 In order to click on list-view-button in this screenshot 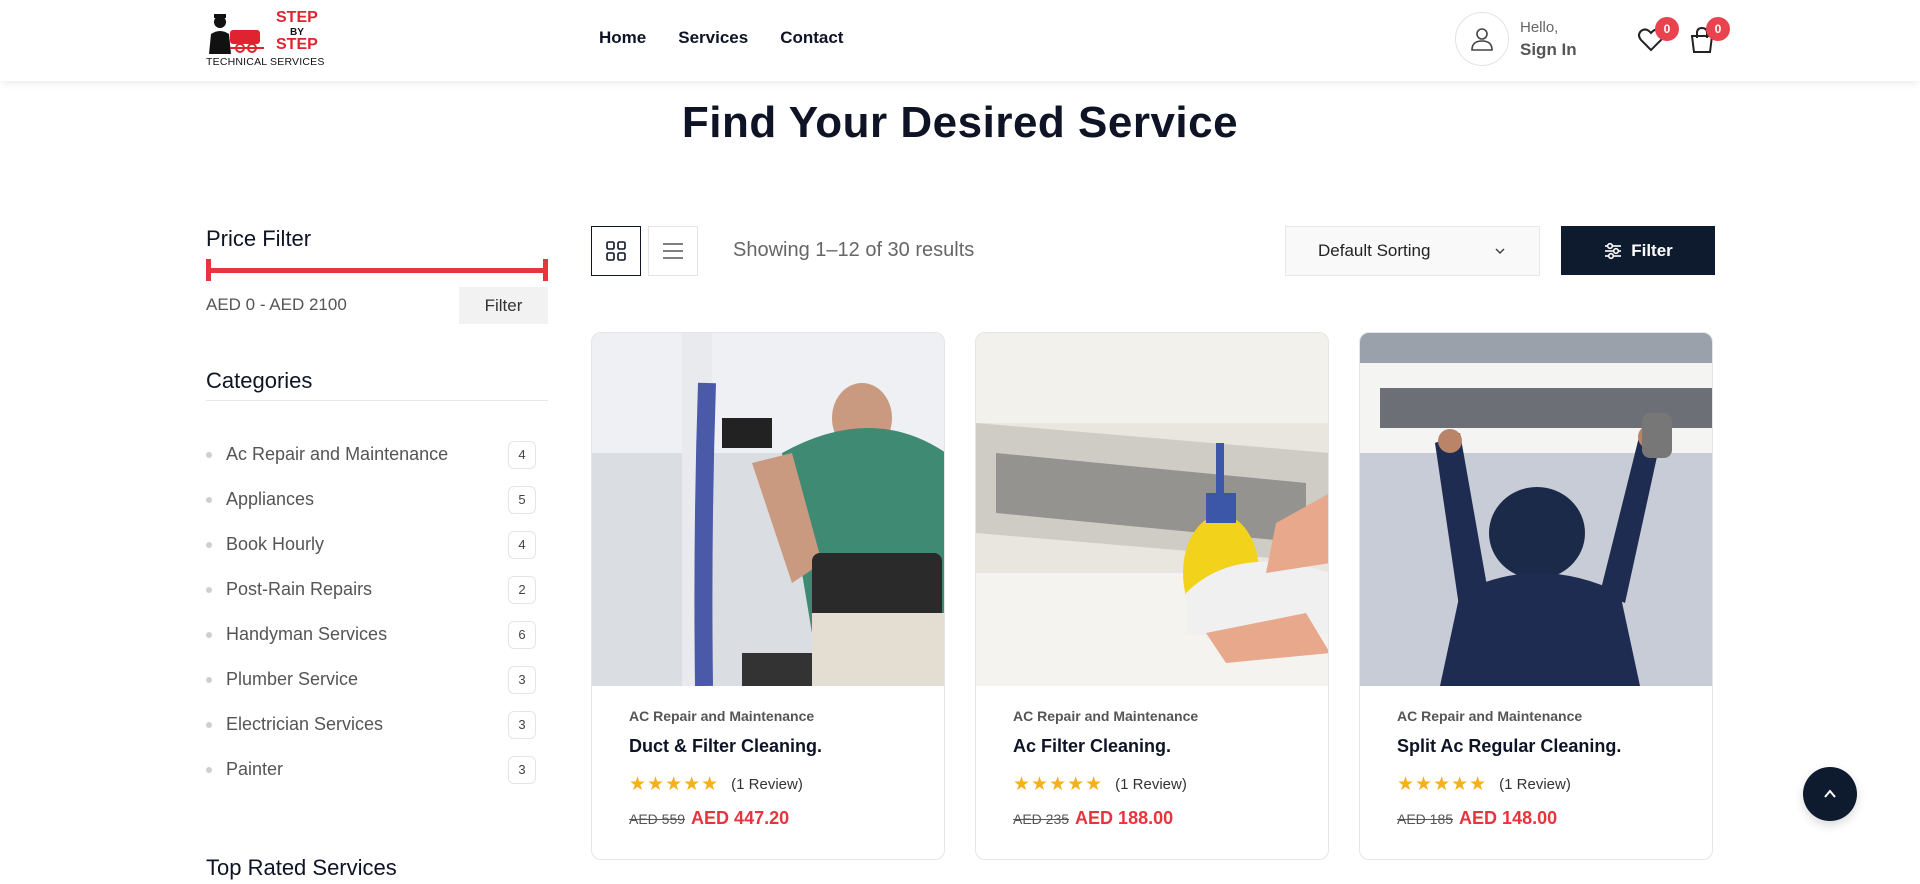, I will do `click(673, 251)`.